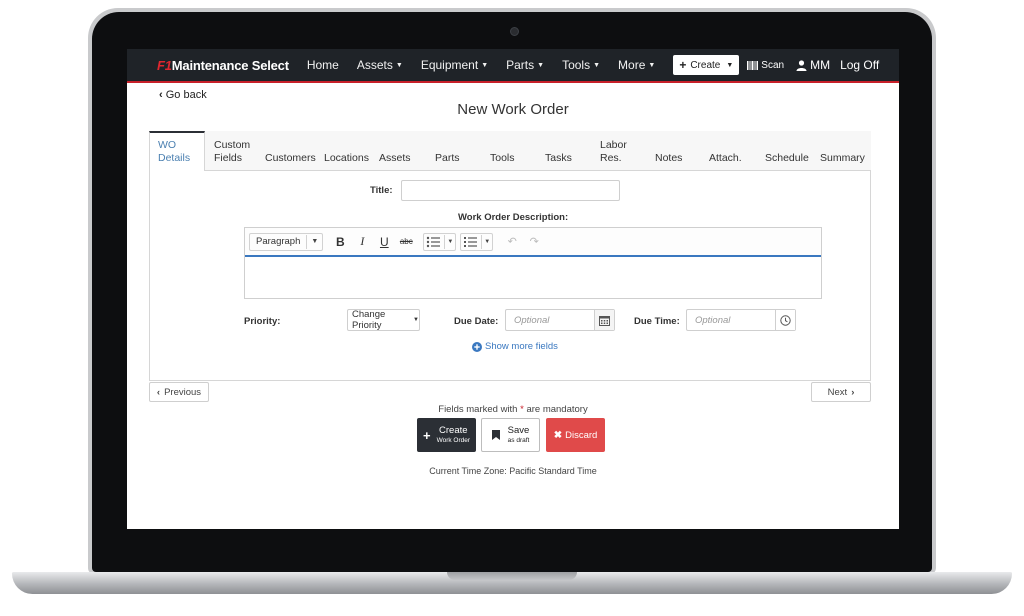 Image resolution: width=1024 pixels, height=616 pixels. What do you see at coordinates (841, 392) in the screenshot?
I see `next-button: Next ›` at bounding box center [841, 392].